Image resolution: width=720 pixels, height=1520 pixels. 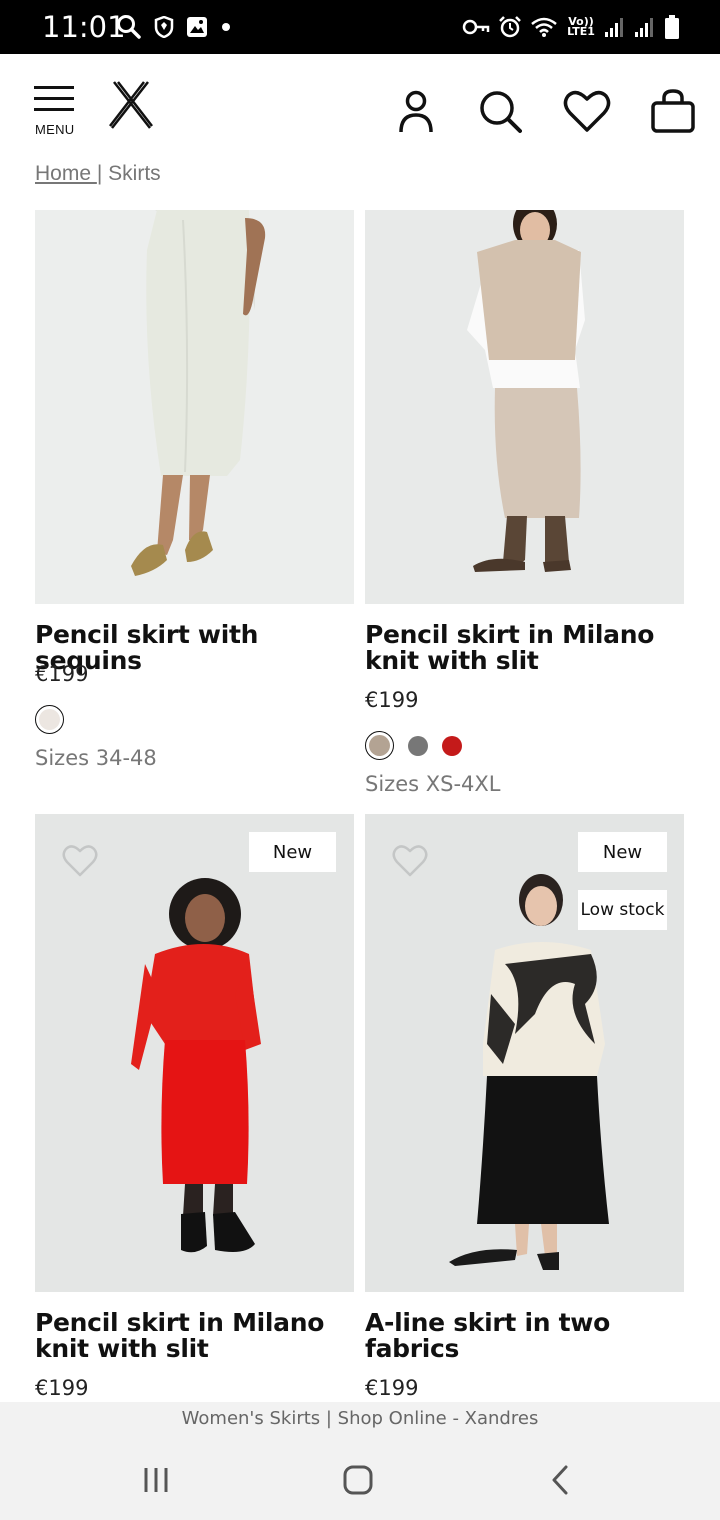 What do you see at coordinates (581, 26) in the screenshot?
I see `network-label: Vo)) LTE1` at bounding box center [581, 26].